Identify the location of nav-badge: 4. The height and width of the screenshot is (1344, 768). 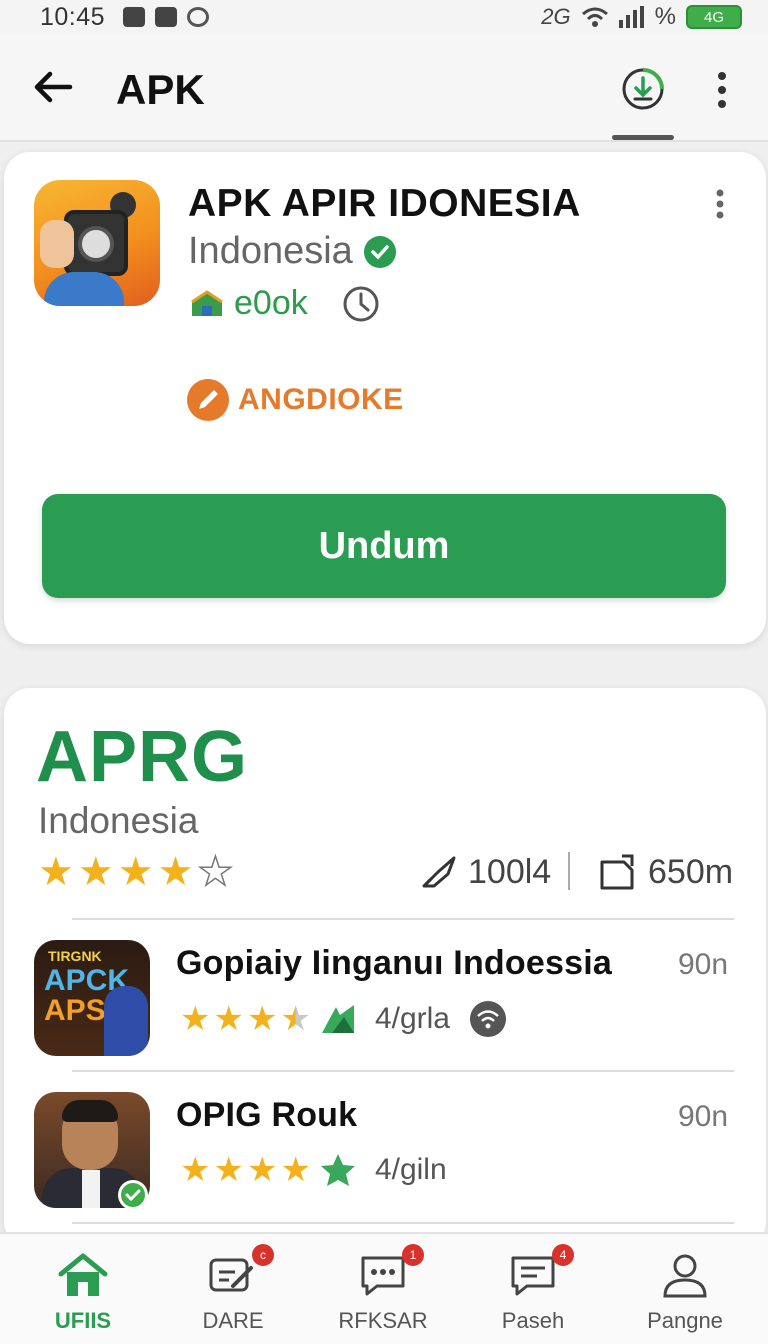
(563, 1255).